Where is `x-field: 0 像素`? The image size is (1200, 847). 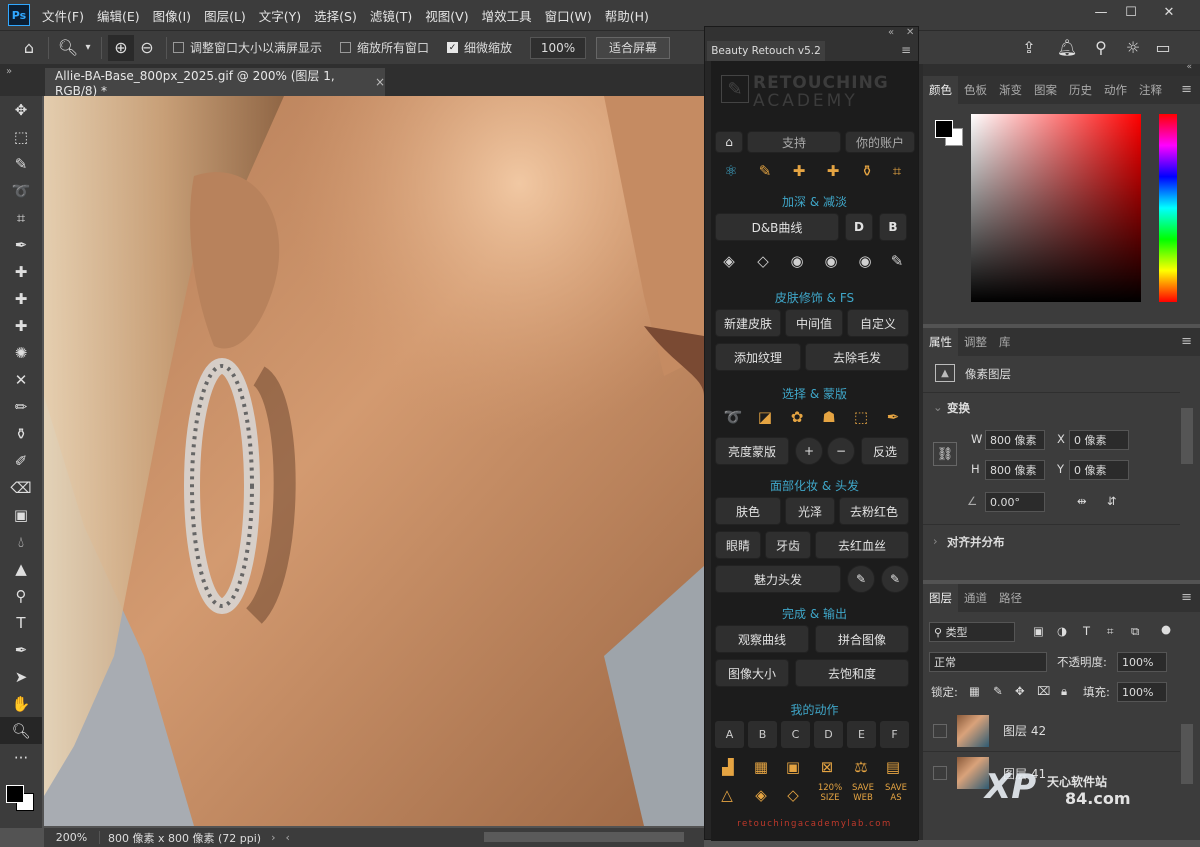
x-field: 0 像素 is located at coordinates (1099, 440).